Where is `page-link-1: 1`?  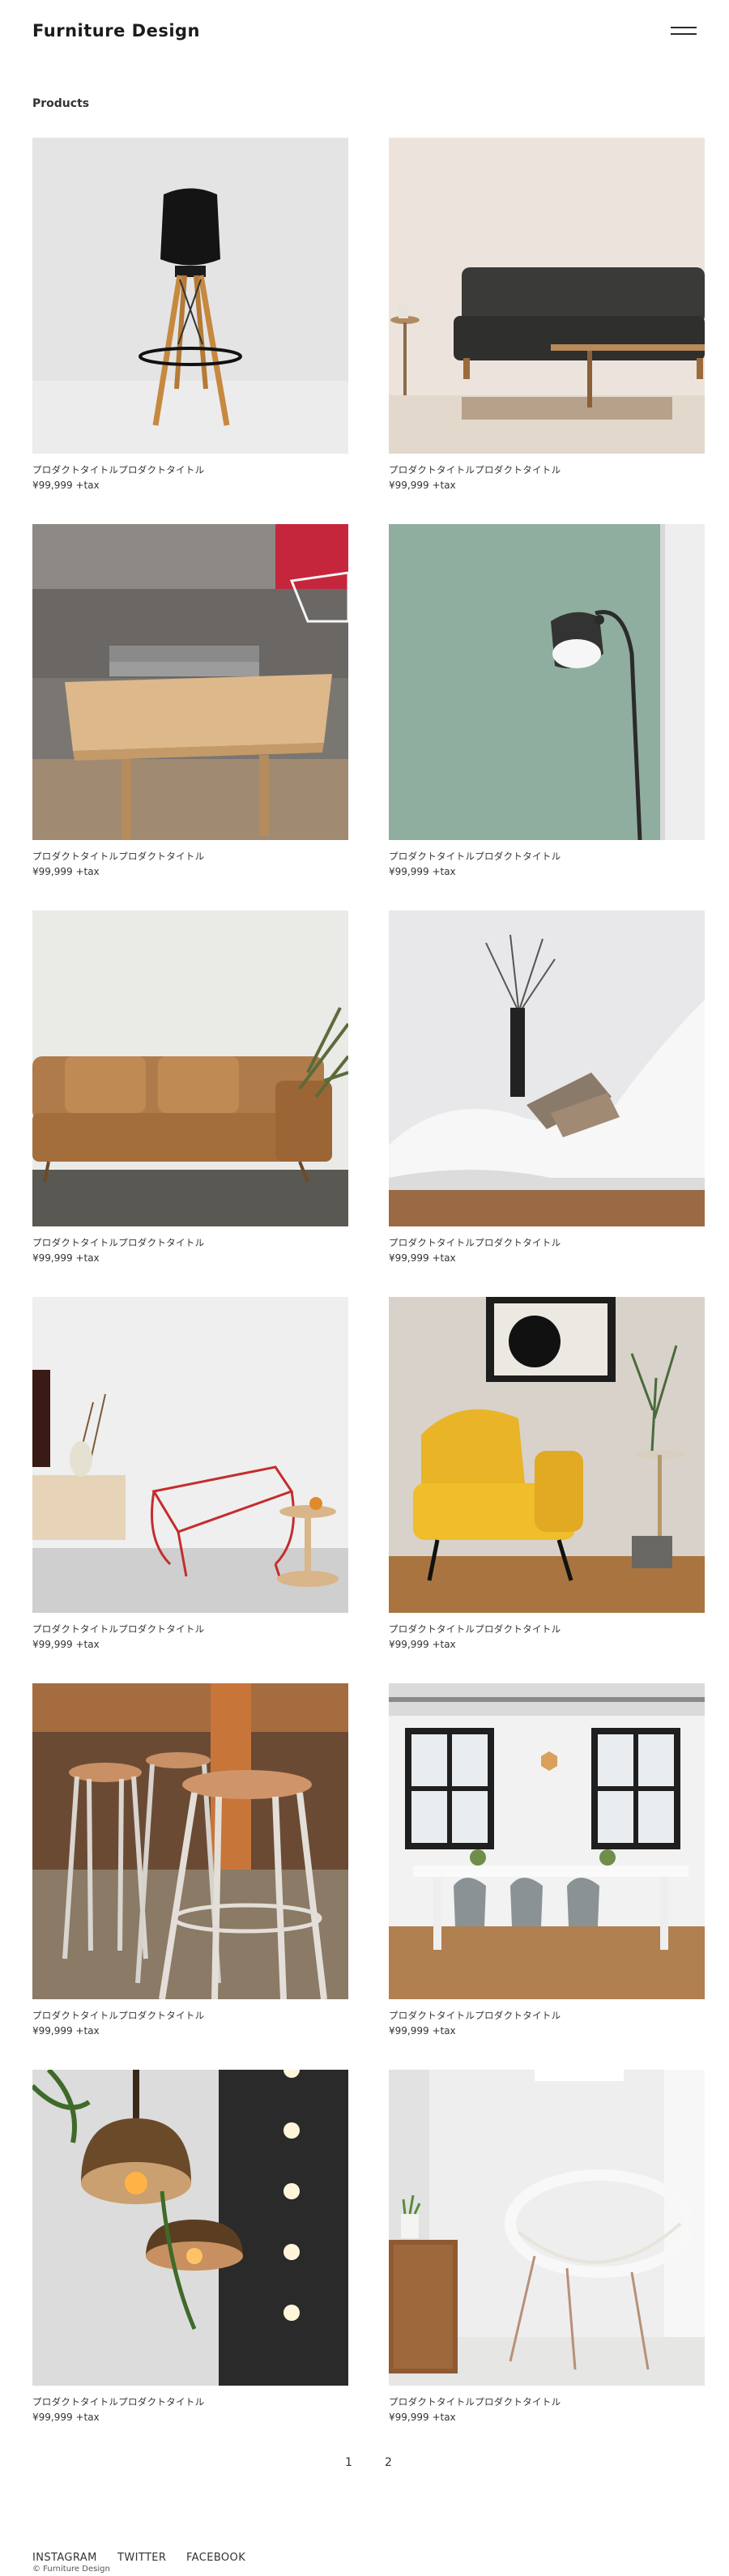 page-link-1: 1 is located at coordinates (348, 2462).